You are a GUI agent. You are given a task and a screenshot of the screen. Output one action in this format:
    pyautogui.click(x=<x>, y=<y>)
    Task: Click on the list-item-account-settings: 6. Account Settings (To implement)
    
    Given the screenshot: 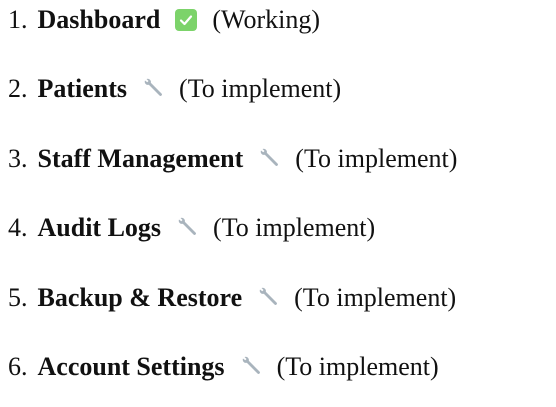 What is the action you would take?
    pyautogui.click(x=282, y=366)
    